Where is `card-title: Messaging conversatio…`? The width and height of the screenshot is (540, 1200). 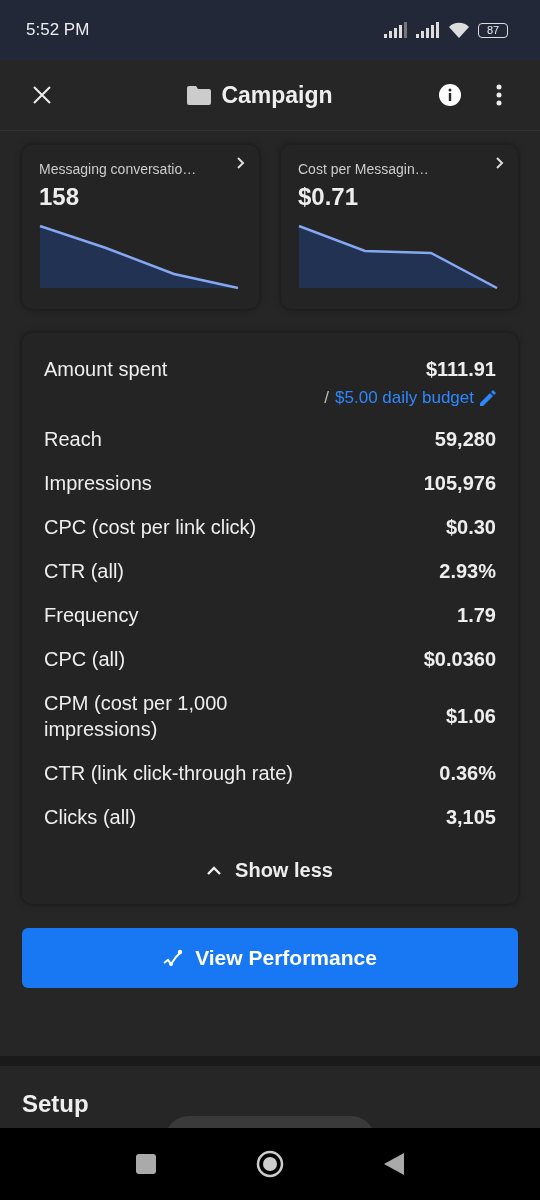
card-title: Messaging conversatio… is located at coordinates (118, 168).